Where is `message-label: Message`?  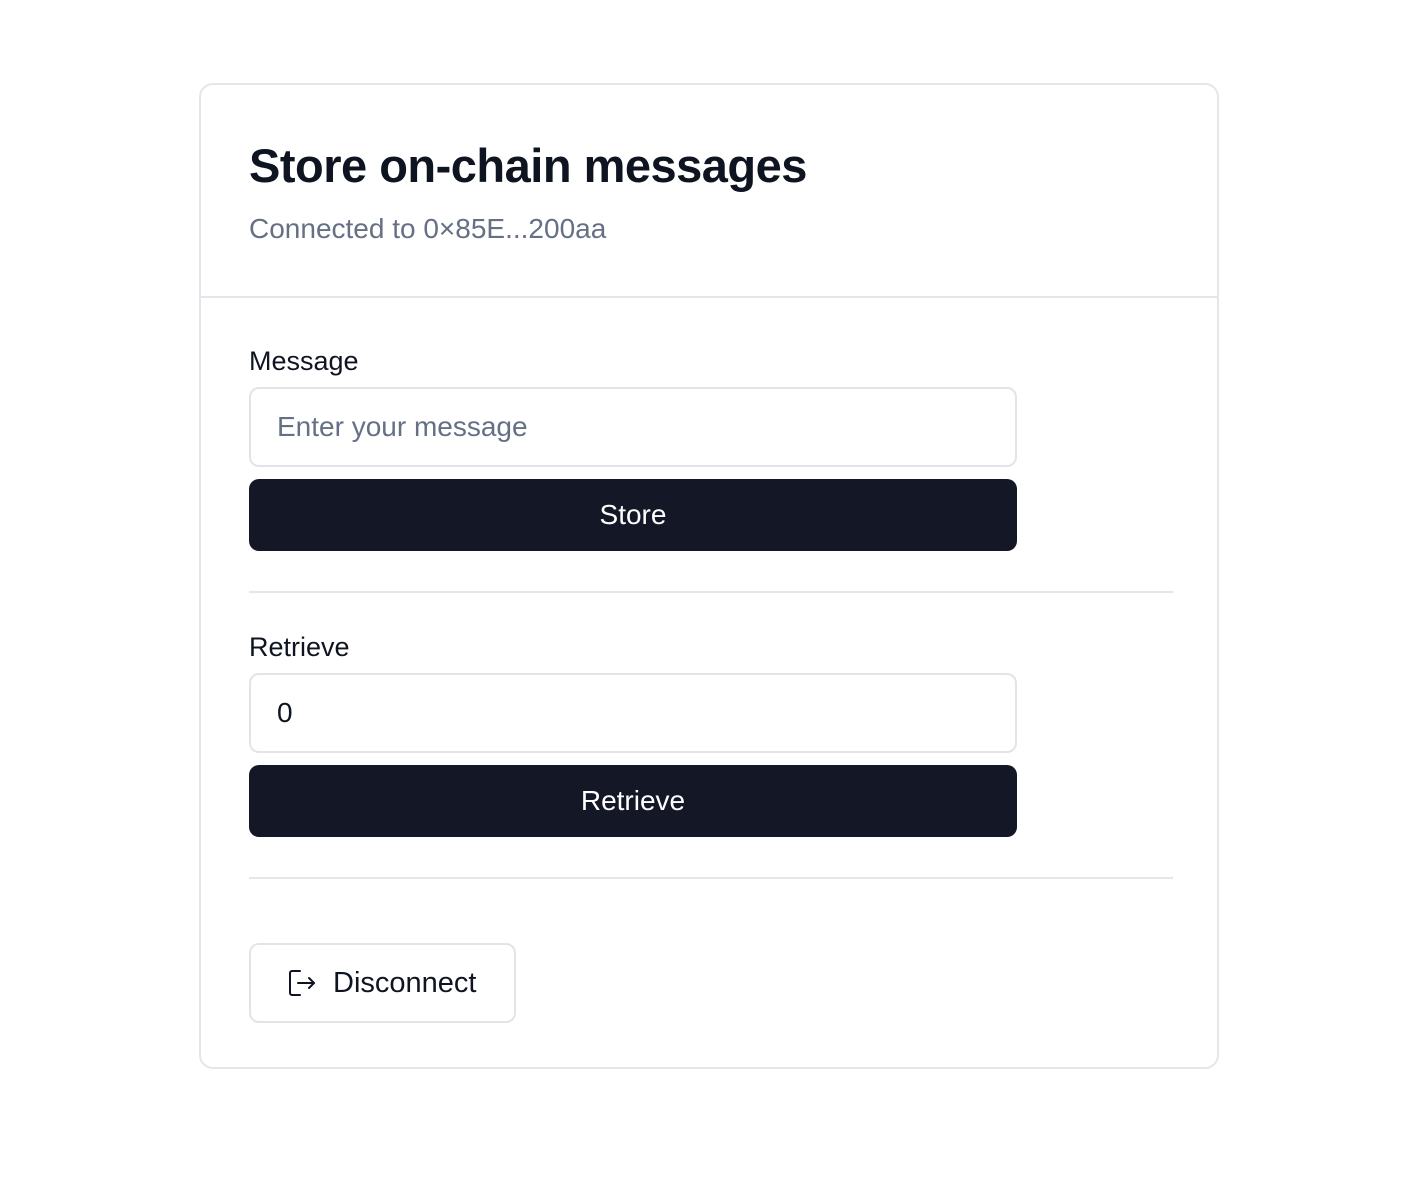 message-label: Message is located at coordinates (304, 361).